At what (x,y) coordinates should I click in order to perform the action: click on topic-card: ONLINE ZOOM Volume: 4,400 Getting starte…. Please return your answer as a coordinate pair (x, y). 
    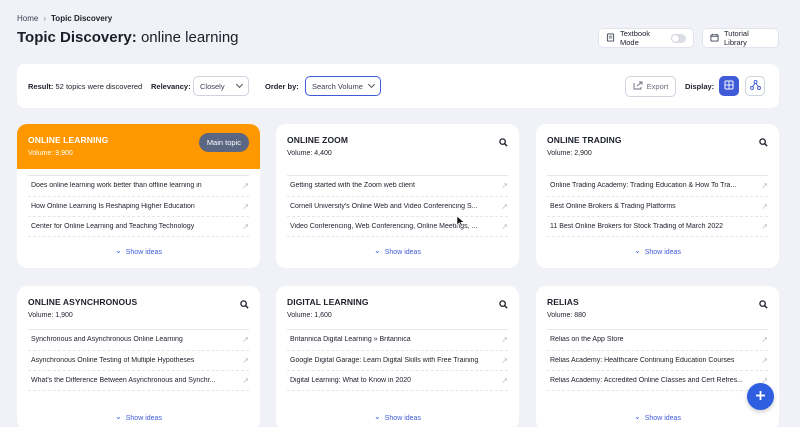
    Looking at the image, I should click on (397, 196).